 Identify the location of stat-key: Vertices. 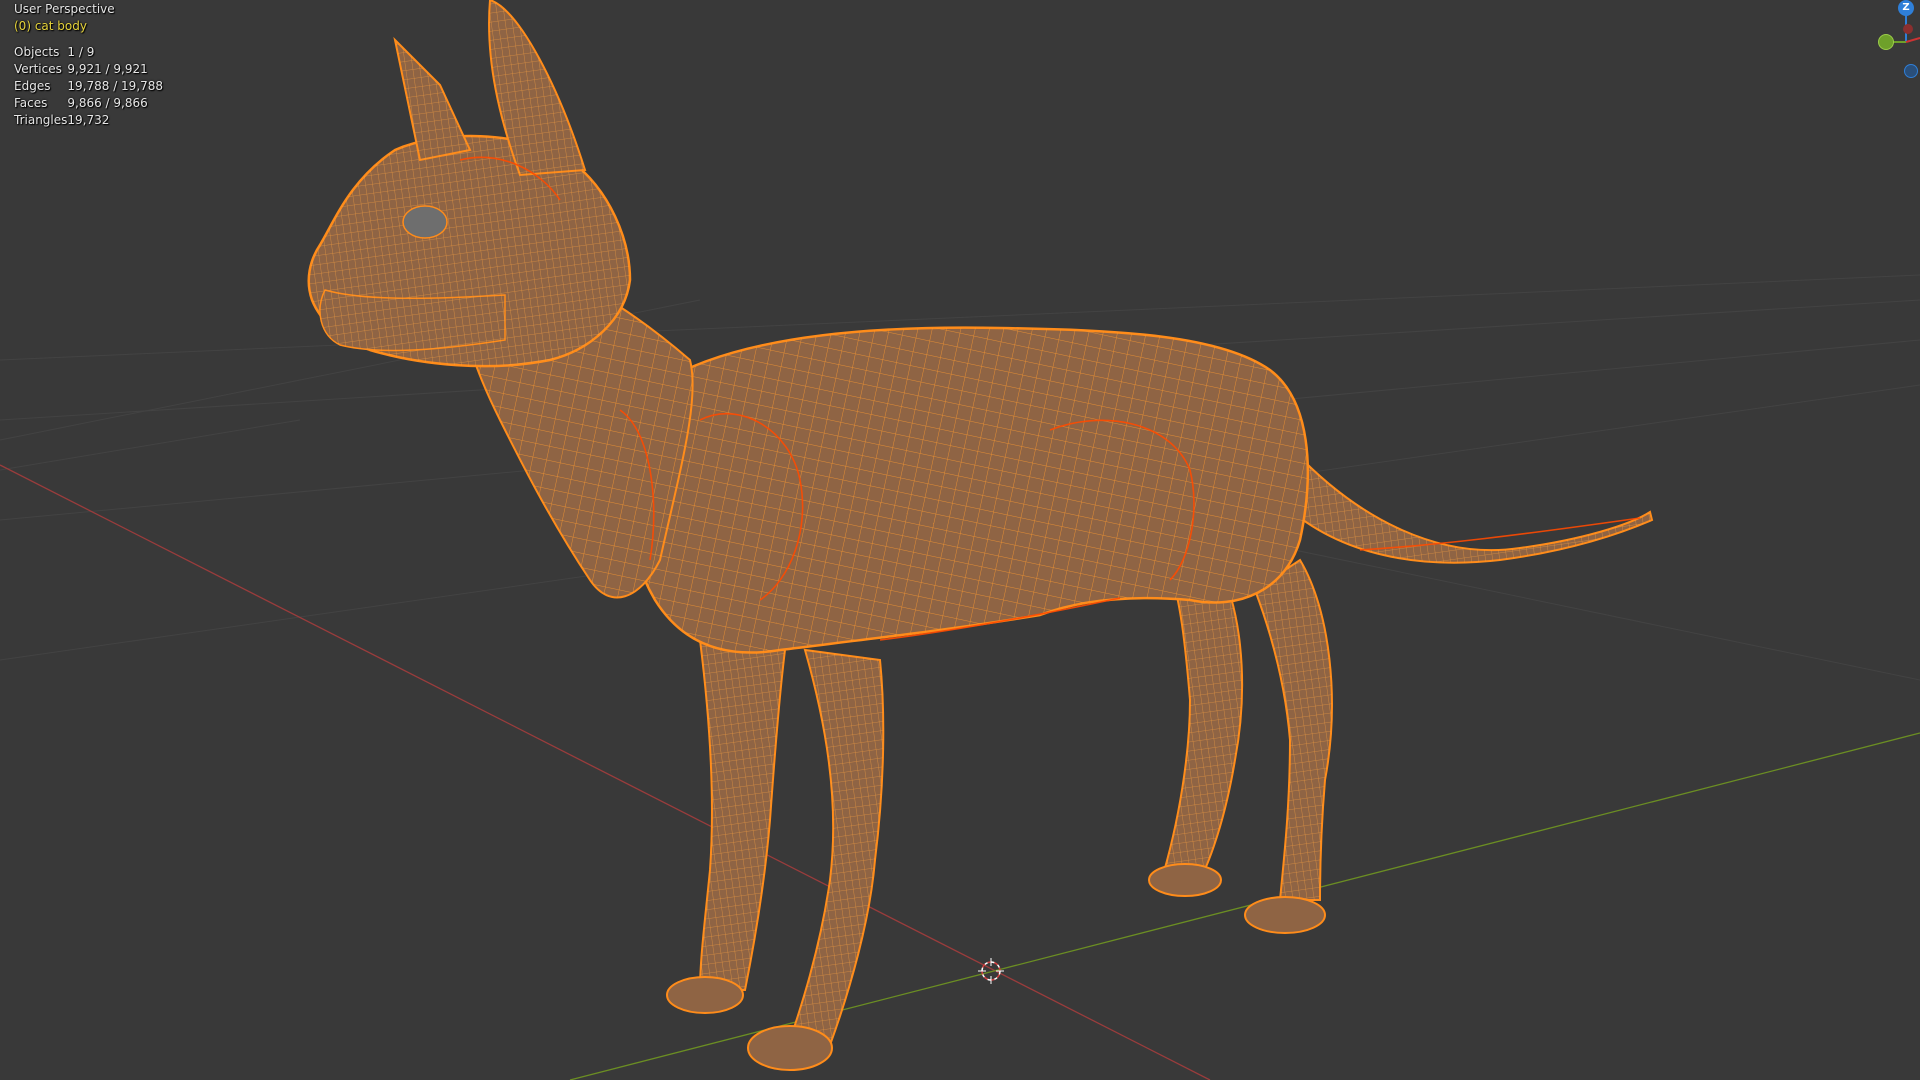
(38, 69).